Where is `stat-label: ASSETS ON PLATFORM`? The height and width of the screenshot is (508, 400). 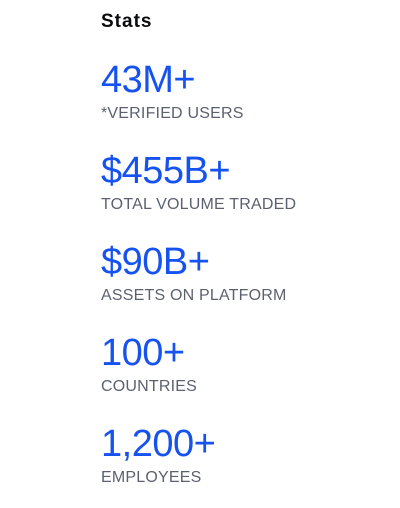
stat-label: ASSETS ON PLATFORM is located at coordinates (194, 295).